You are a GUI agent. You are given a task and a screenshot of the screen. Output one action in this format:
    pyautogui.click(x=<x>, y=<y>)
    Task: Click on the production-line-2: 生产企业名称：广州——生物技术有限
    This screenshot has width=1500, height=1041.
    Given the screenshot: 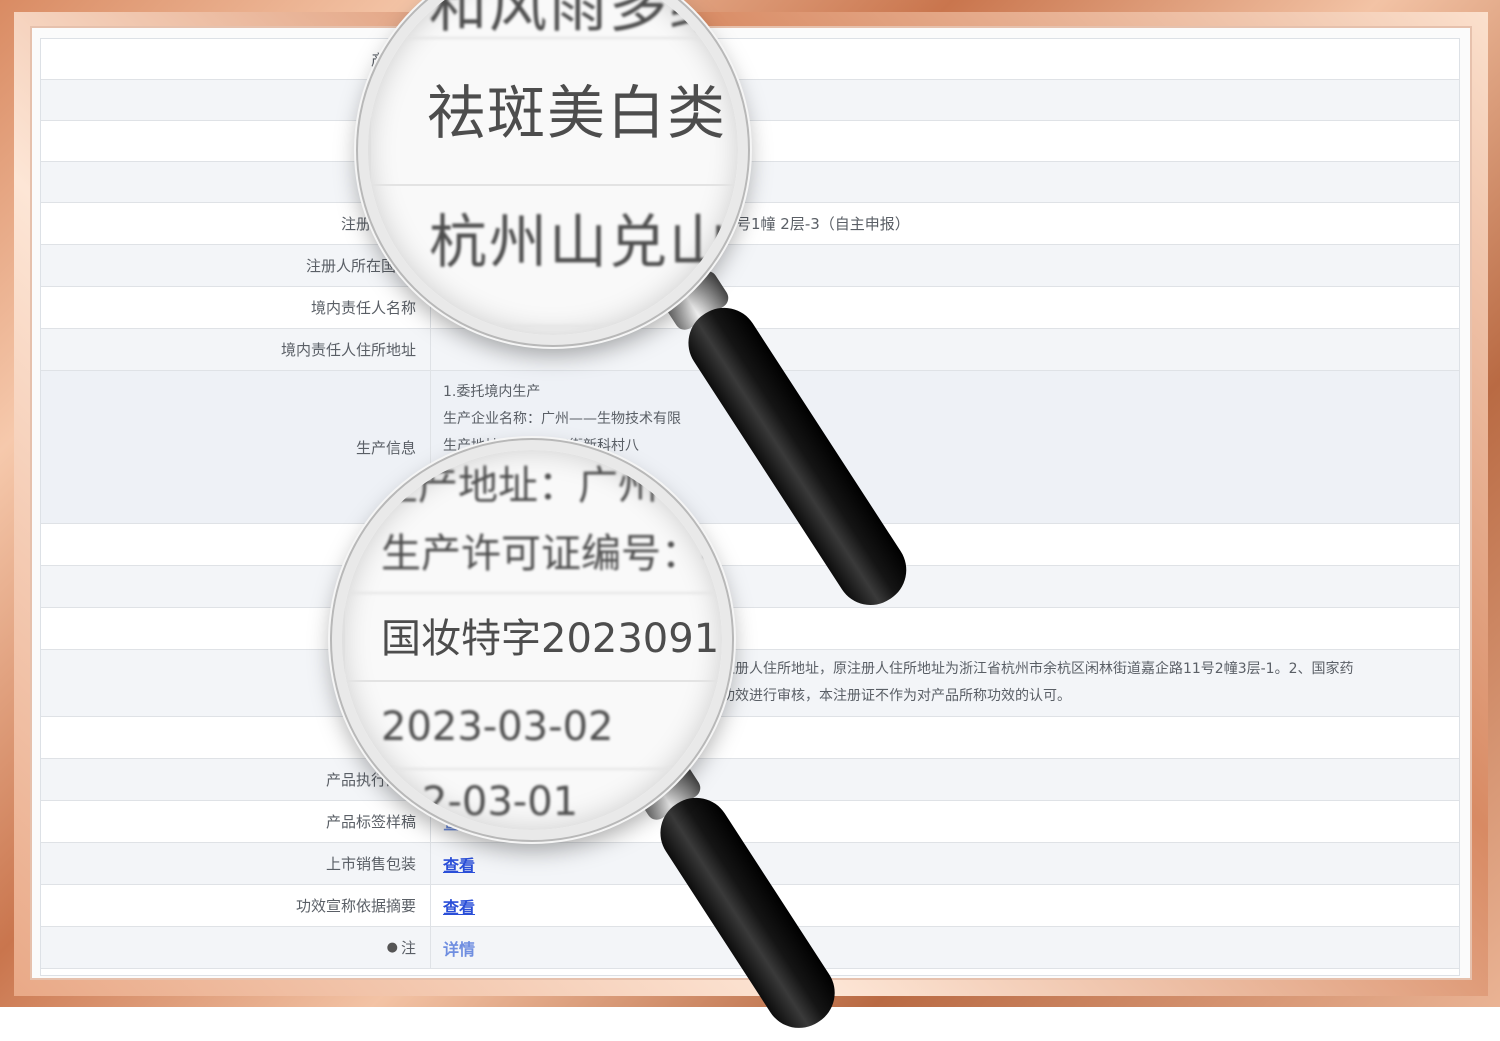 What is the action you would take?
    pyautogui.click(x=562, y=419)
    